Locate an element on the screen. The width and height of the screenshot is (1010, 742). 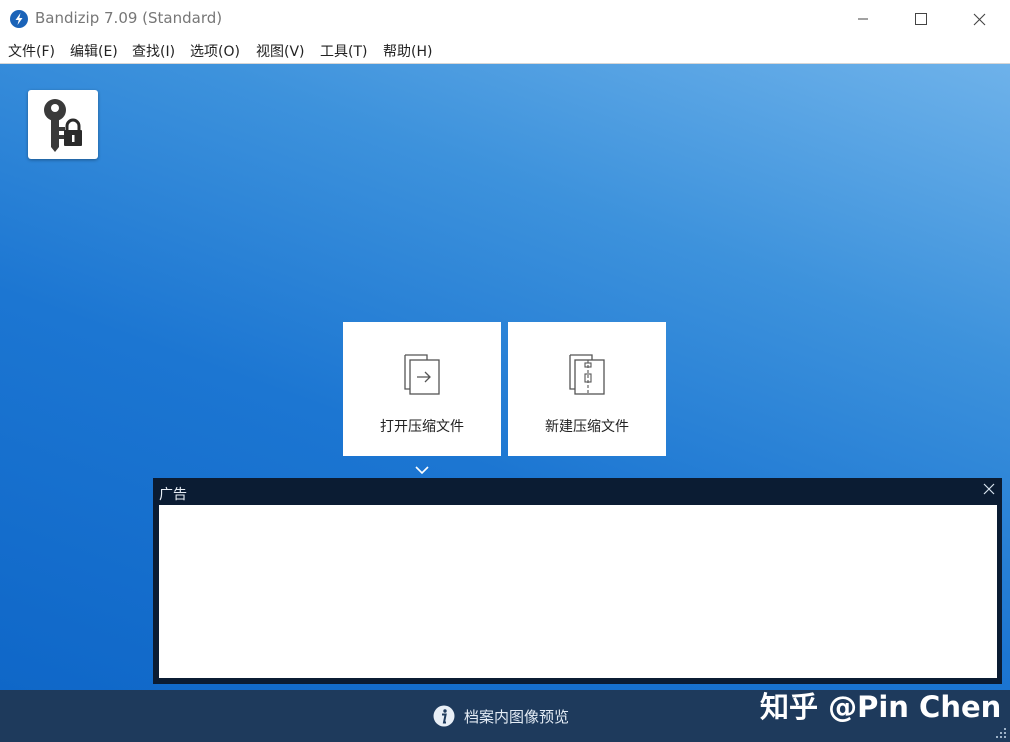
close-icon is located at coordinates (979, 19).